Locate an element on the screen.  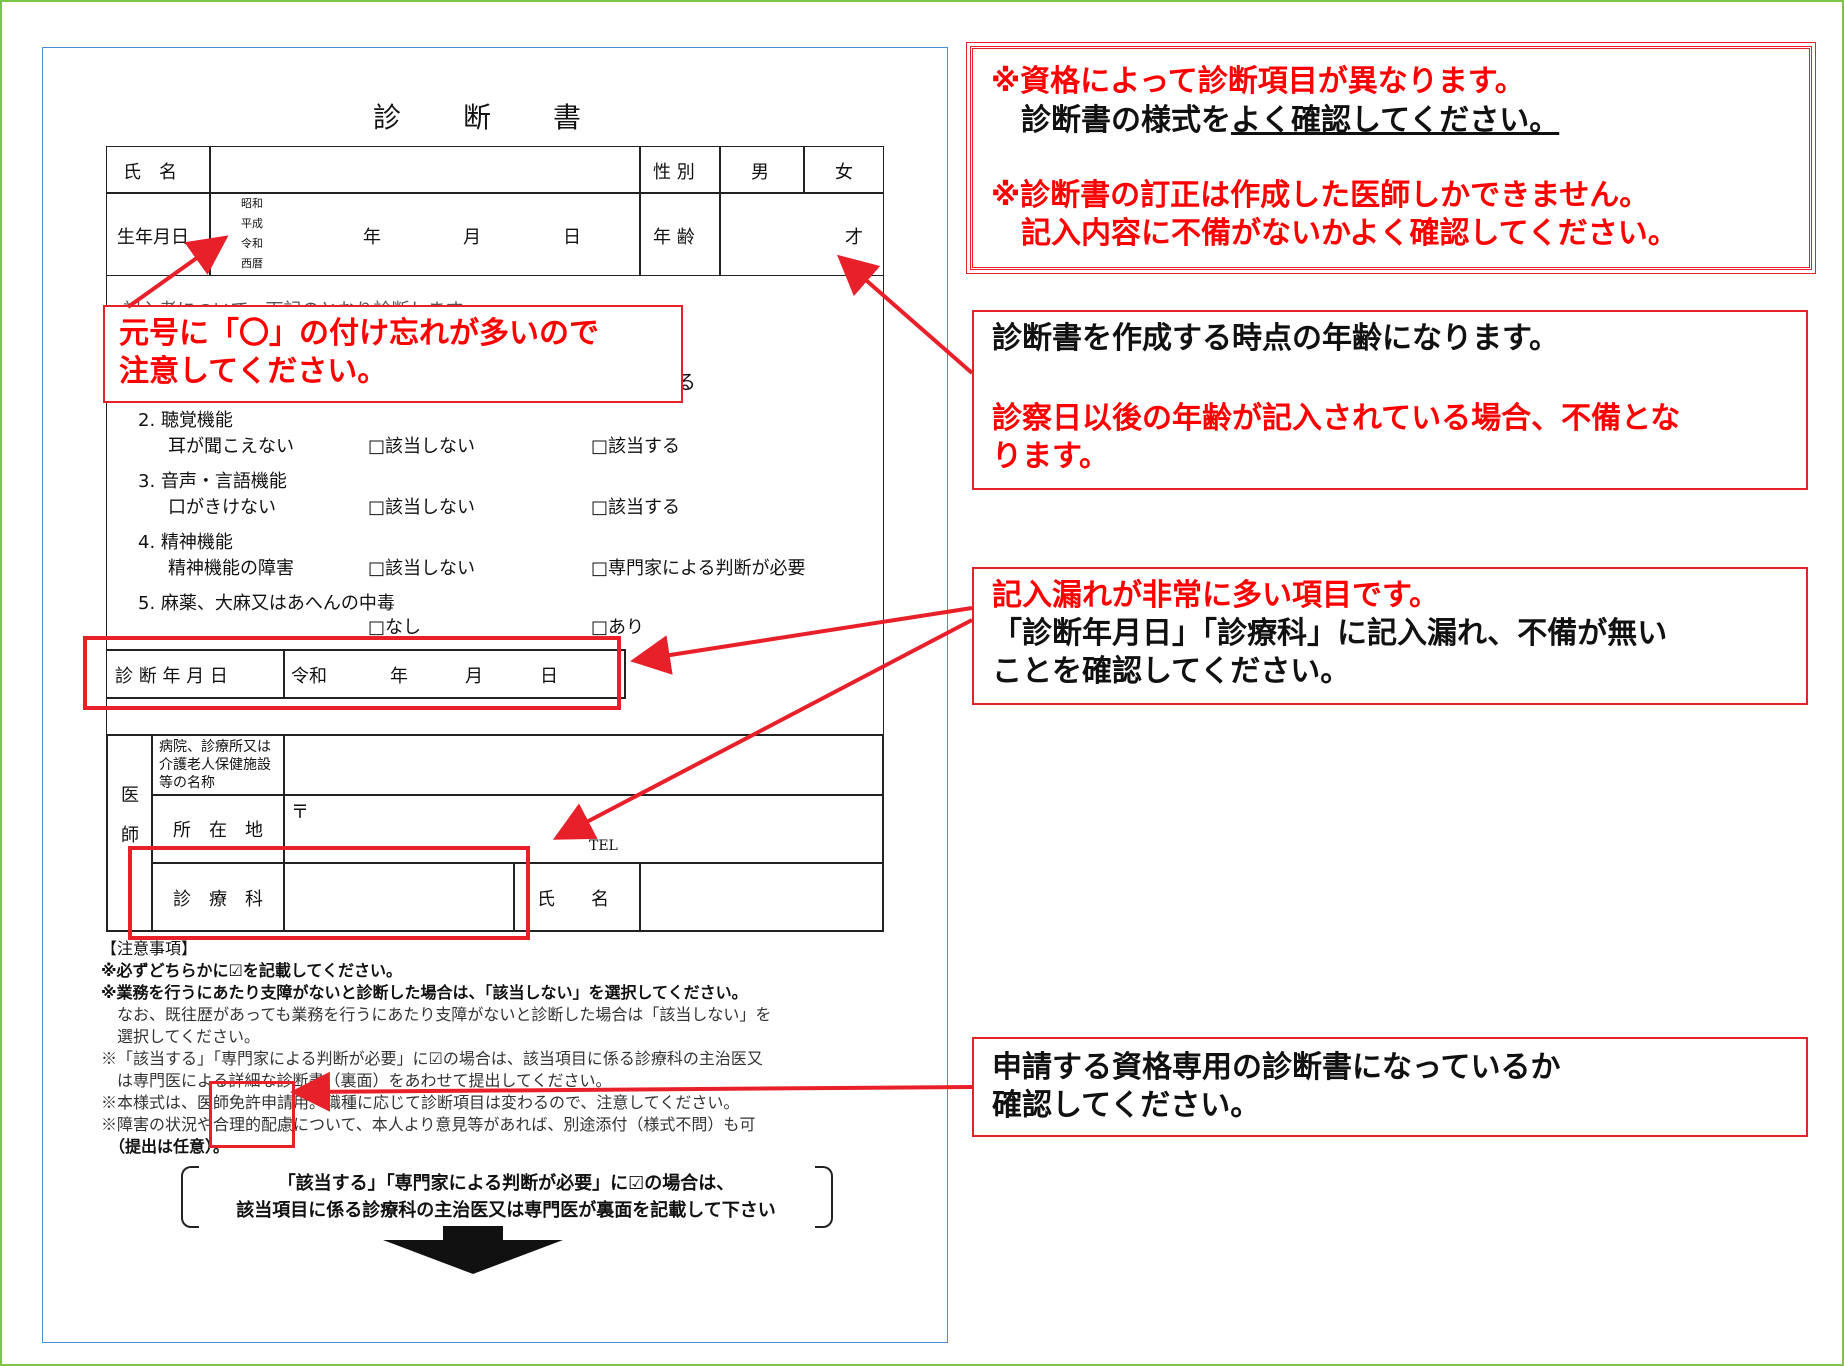
arrow-to-dept is located at coordinates (762, 729).